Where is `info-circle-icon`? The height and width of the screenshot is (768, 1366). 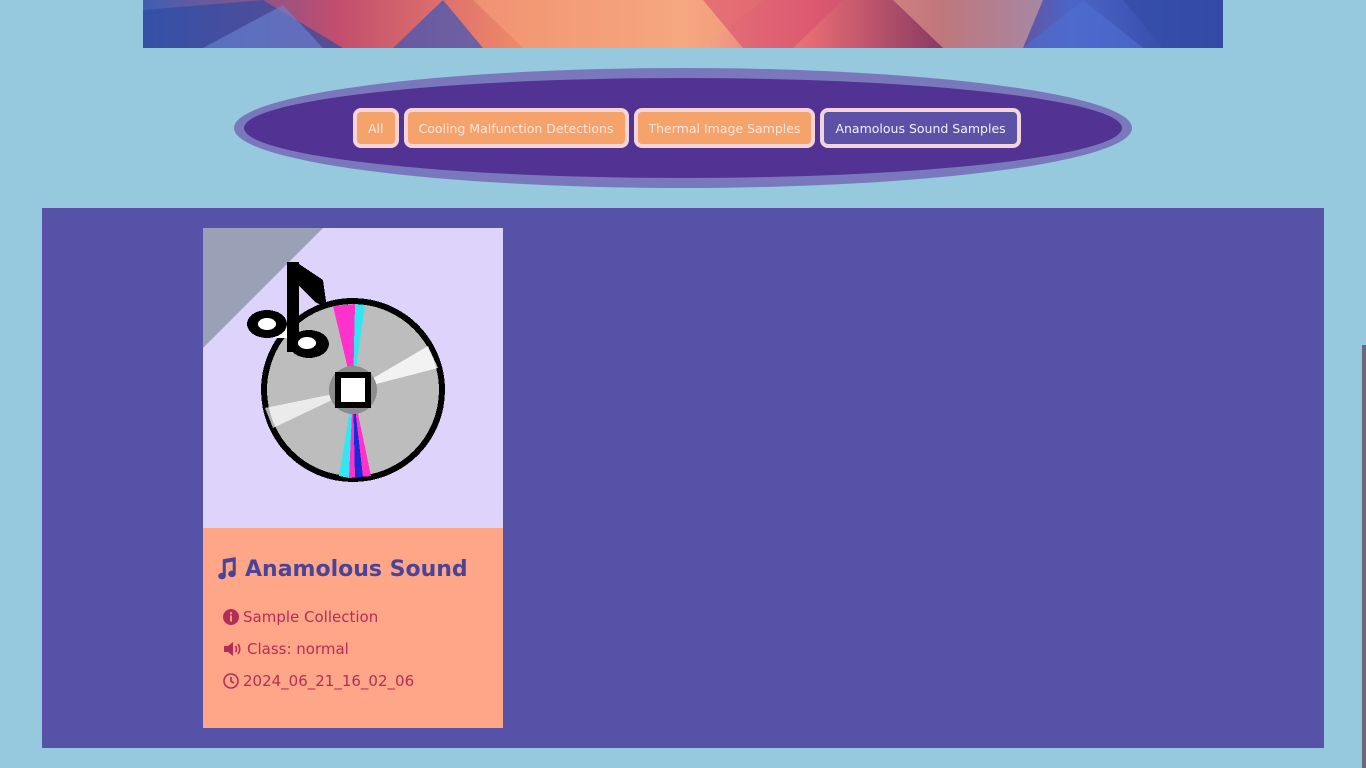
info-circle-icon is located at coordinates (231, 617).